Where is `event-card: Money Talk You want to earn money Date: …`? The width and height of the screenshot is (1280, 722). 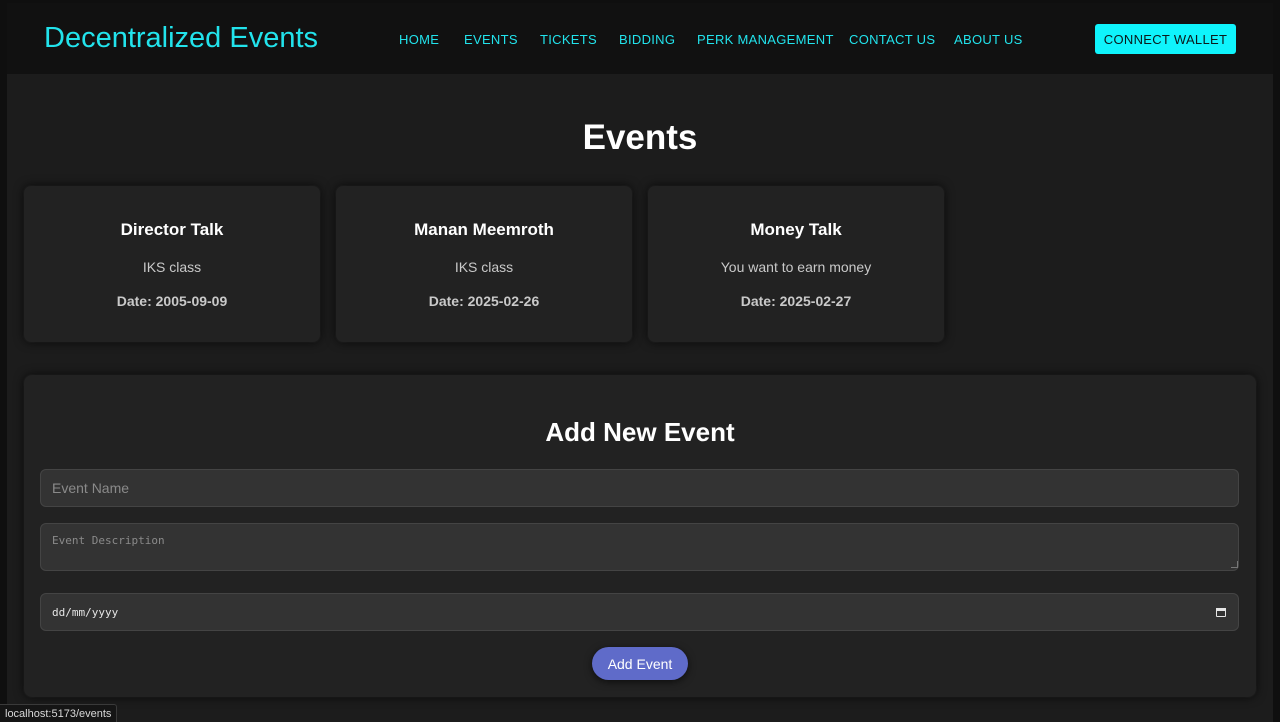 event-card: Money Talk You want to earn money Date: … is located at coordinates (796, 264).